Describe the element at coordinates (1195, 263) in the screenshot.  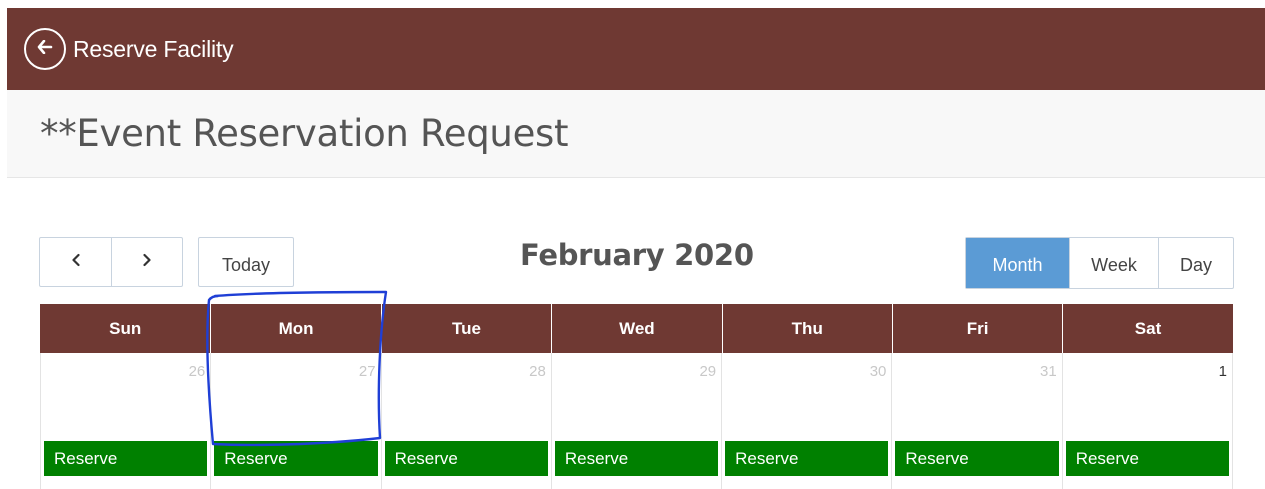
I see `view-day-button: Day` at that location.